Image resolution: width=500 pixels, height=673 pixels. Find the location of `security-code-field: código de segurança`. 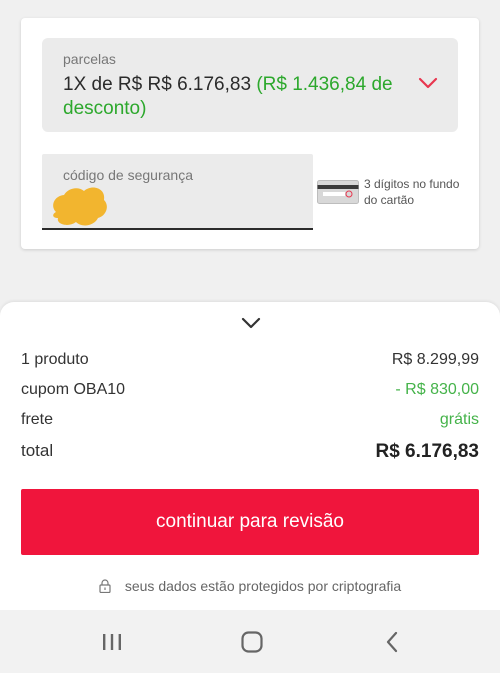

security-code-field: código de segurança is located at coordinates (177, 192).